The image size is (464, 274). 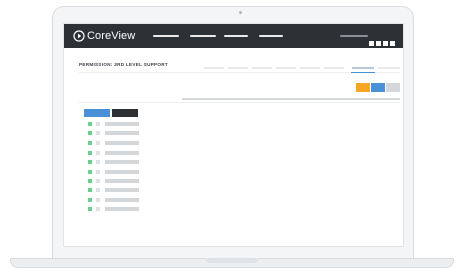 I want to click on dark-filter-button, so click(x=125, y=113).